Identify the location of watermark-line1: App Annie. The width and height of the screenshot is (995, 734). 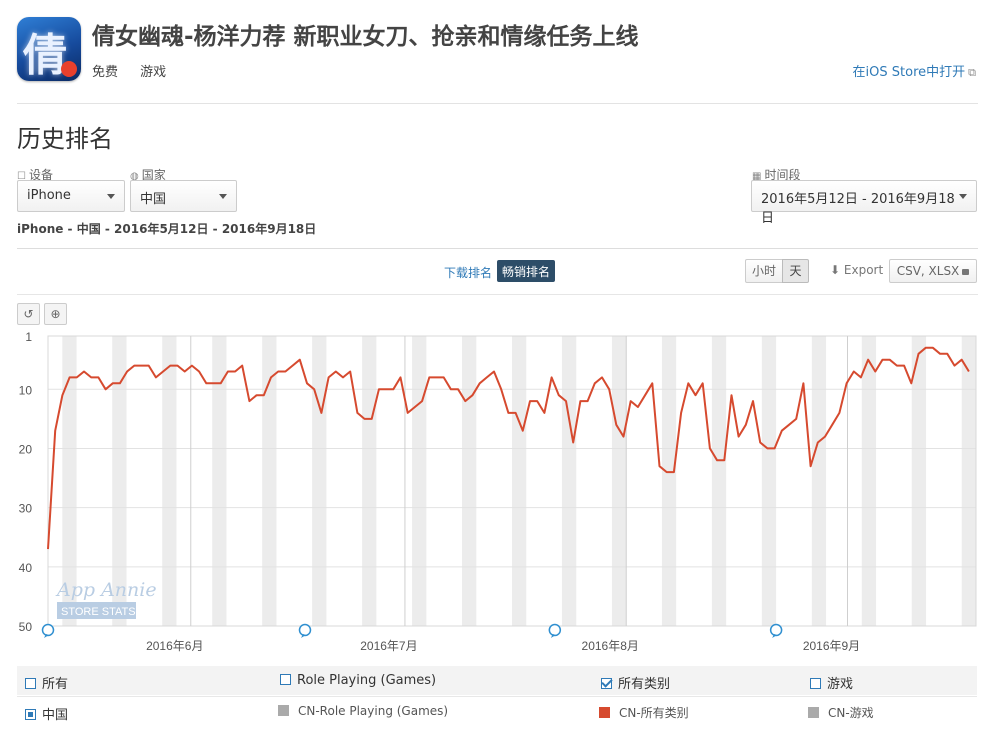
(106, 590).